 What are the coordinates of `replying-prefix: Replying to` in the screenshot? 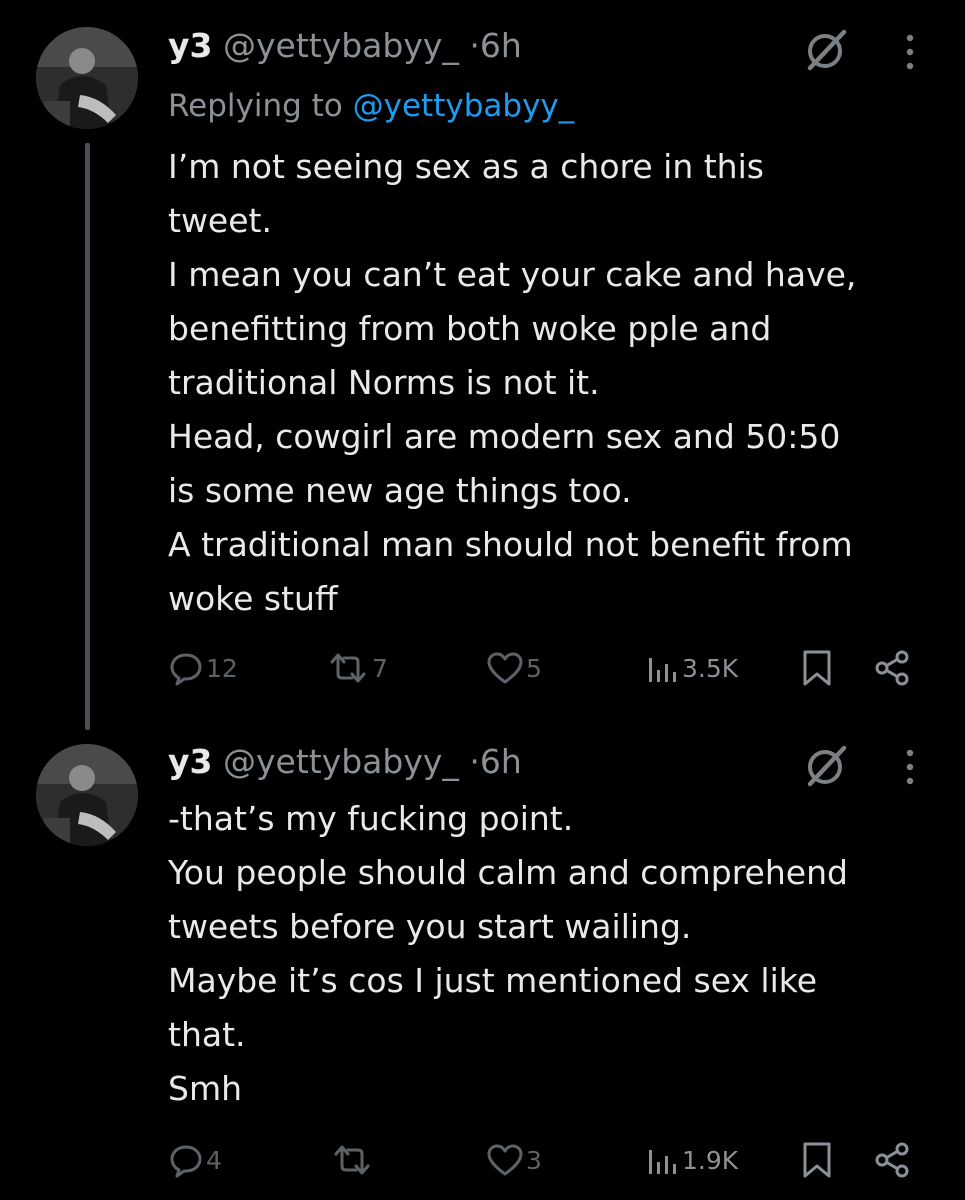 It's located at (255, 106).